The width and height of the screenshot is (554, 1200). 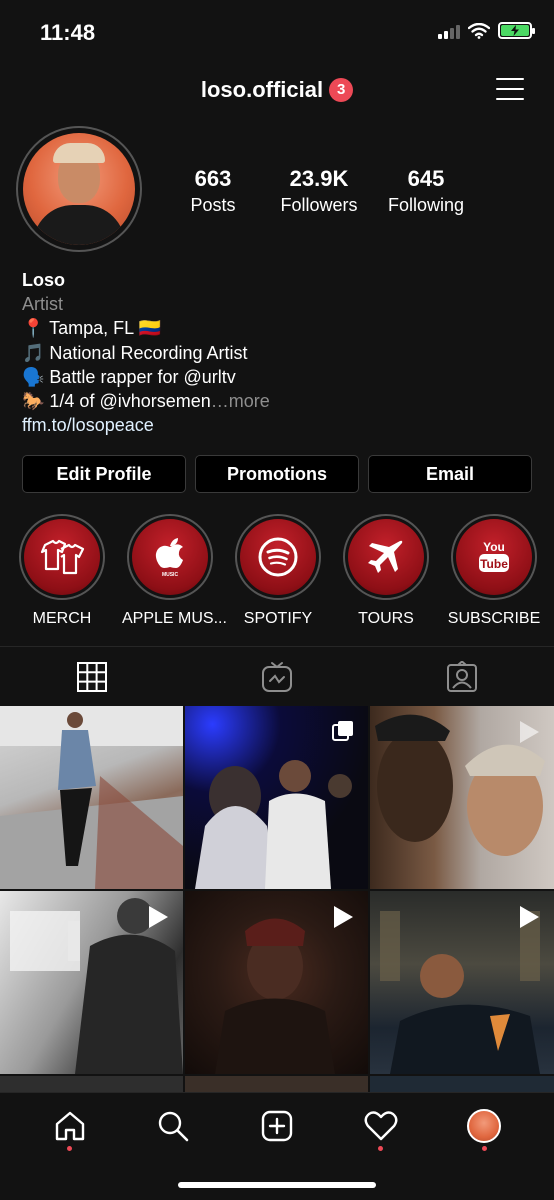 I want to click on nav-profile, so click(x=484, y=1126).